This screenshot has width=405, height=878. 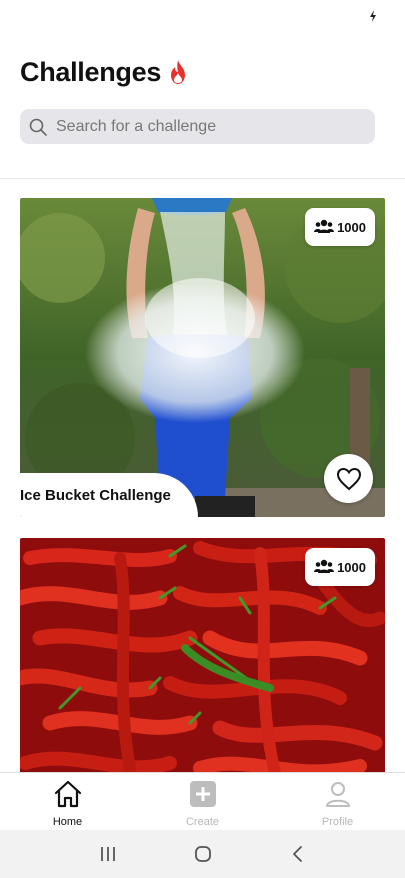 I want to click on card-title: Ice Bucket Challenge, so click(x=95, y=495).